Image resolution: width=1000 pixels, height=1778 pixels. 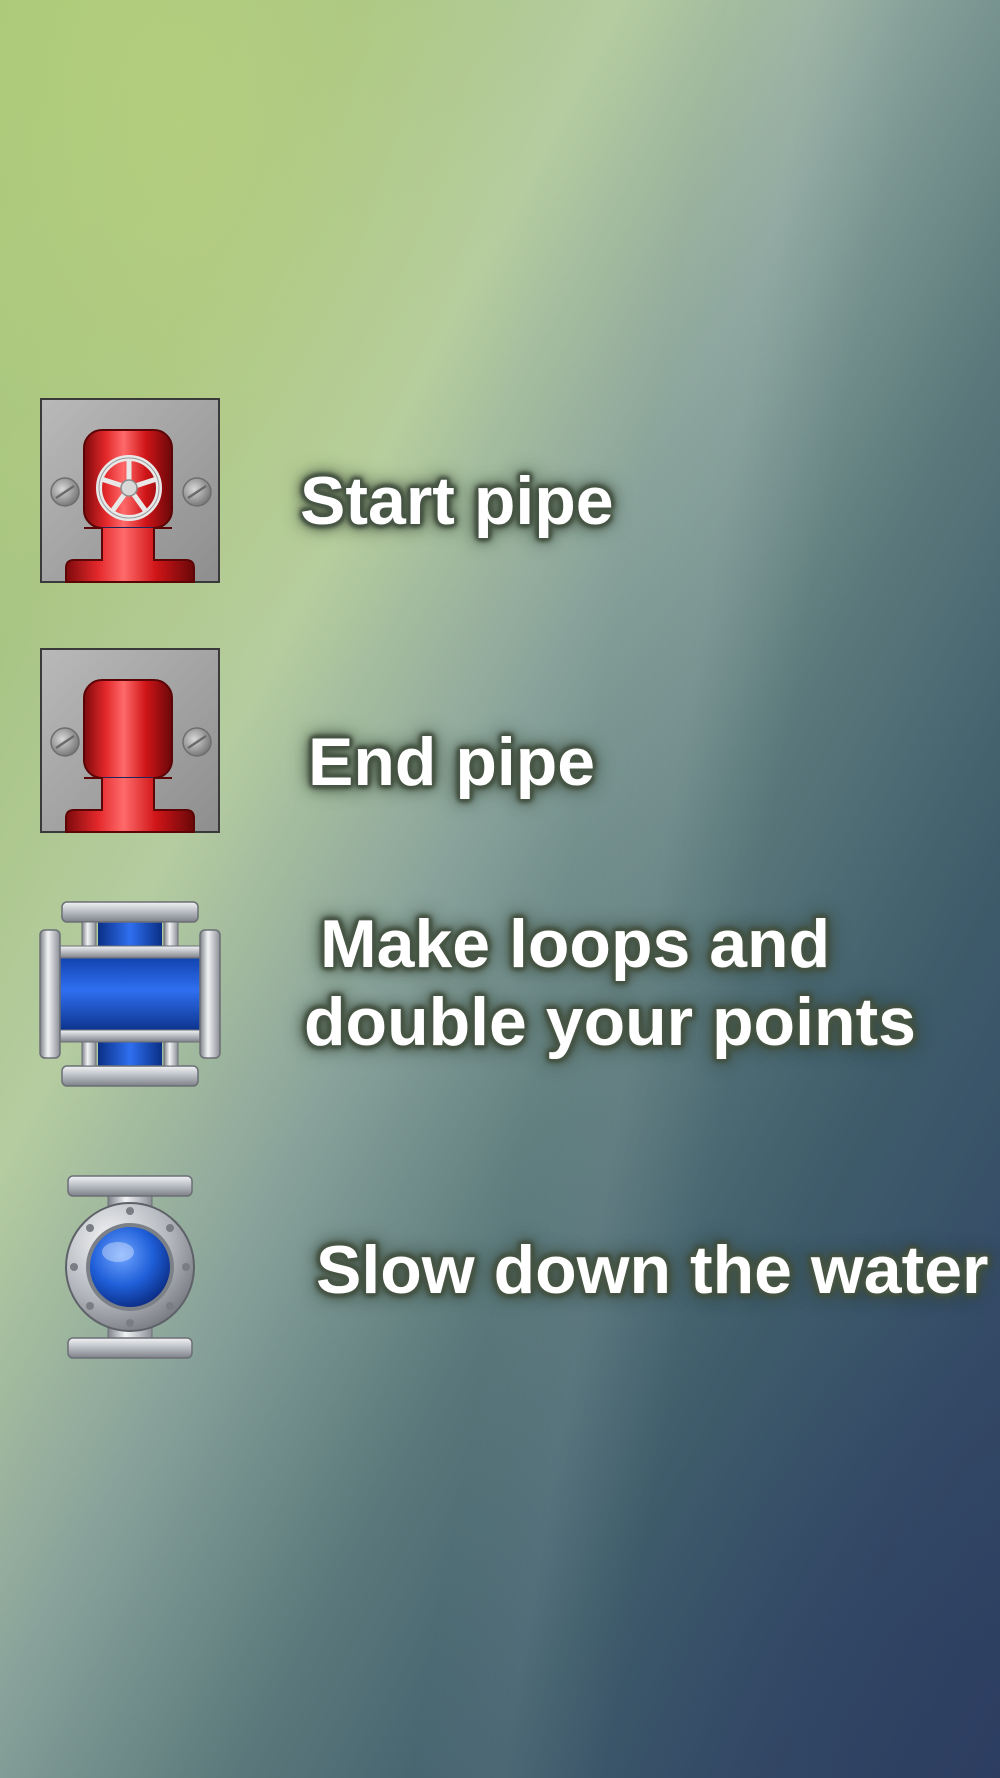 What do you see at coordinates (457, 501) in the screenshot?
I see `start-pipe-label: Start pipe` at bounding box center [457, 501].